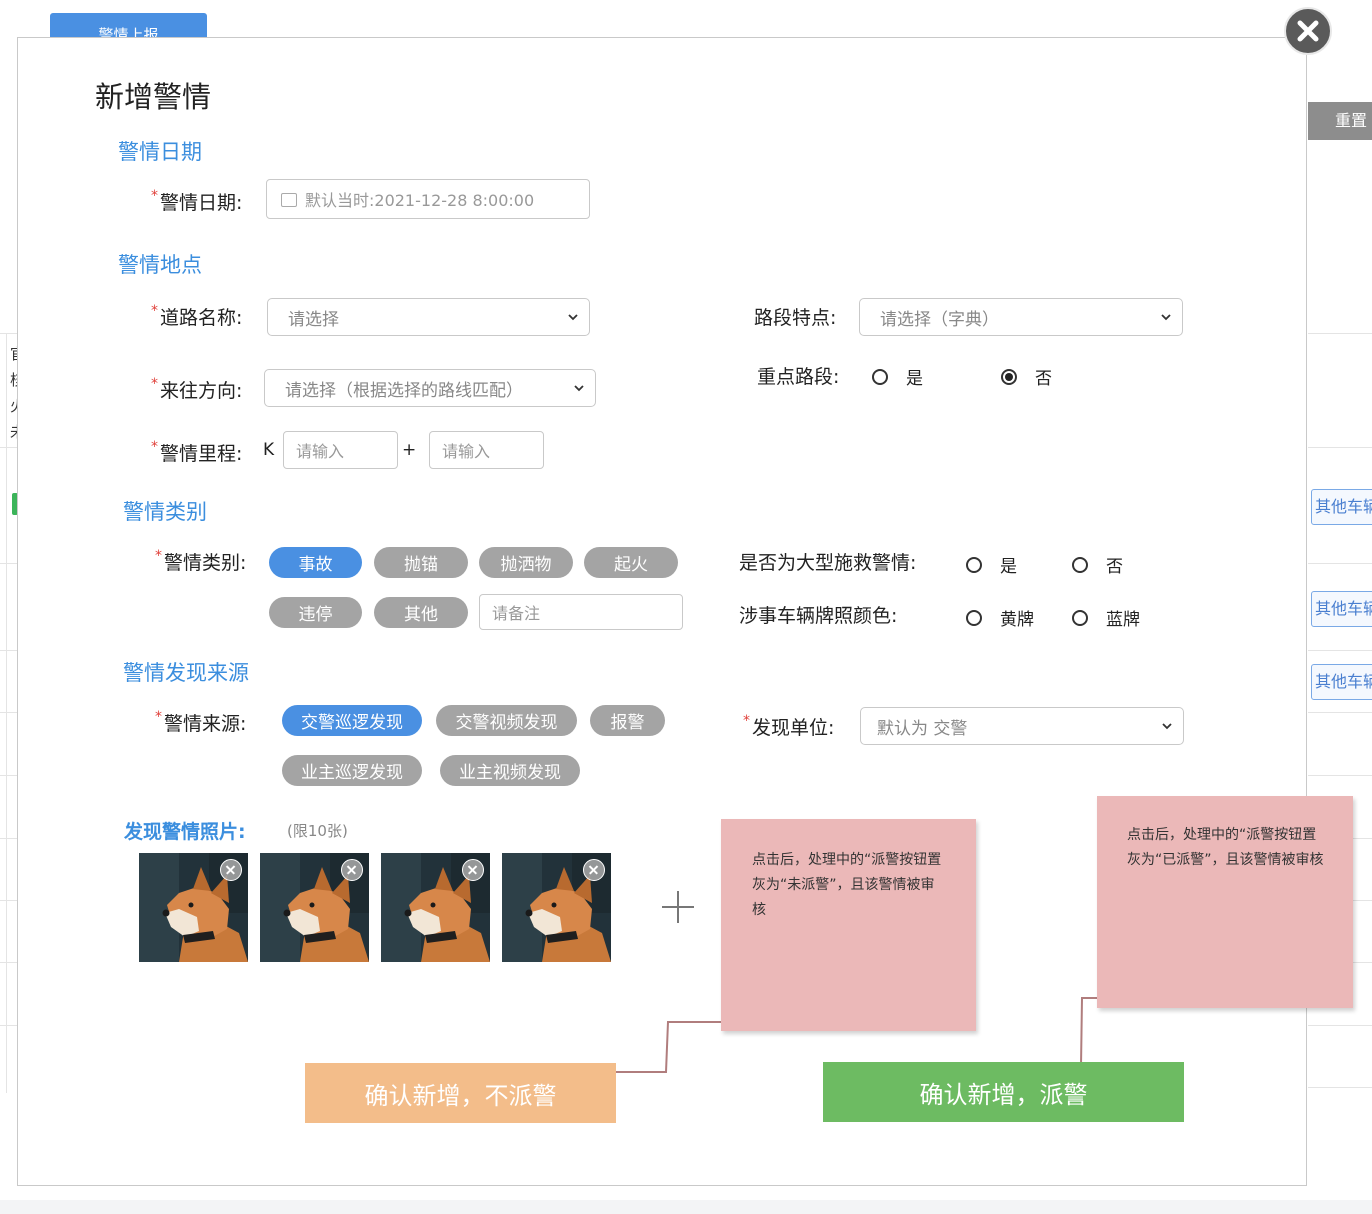  What do you see at coordinates (845, 1035) in the screenshot?
I see `annotation-connectors` at bounding box center [845, 1035].